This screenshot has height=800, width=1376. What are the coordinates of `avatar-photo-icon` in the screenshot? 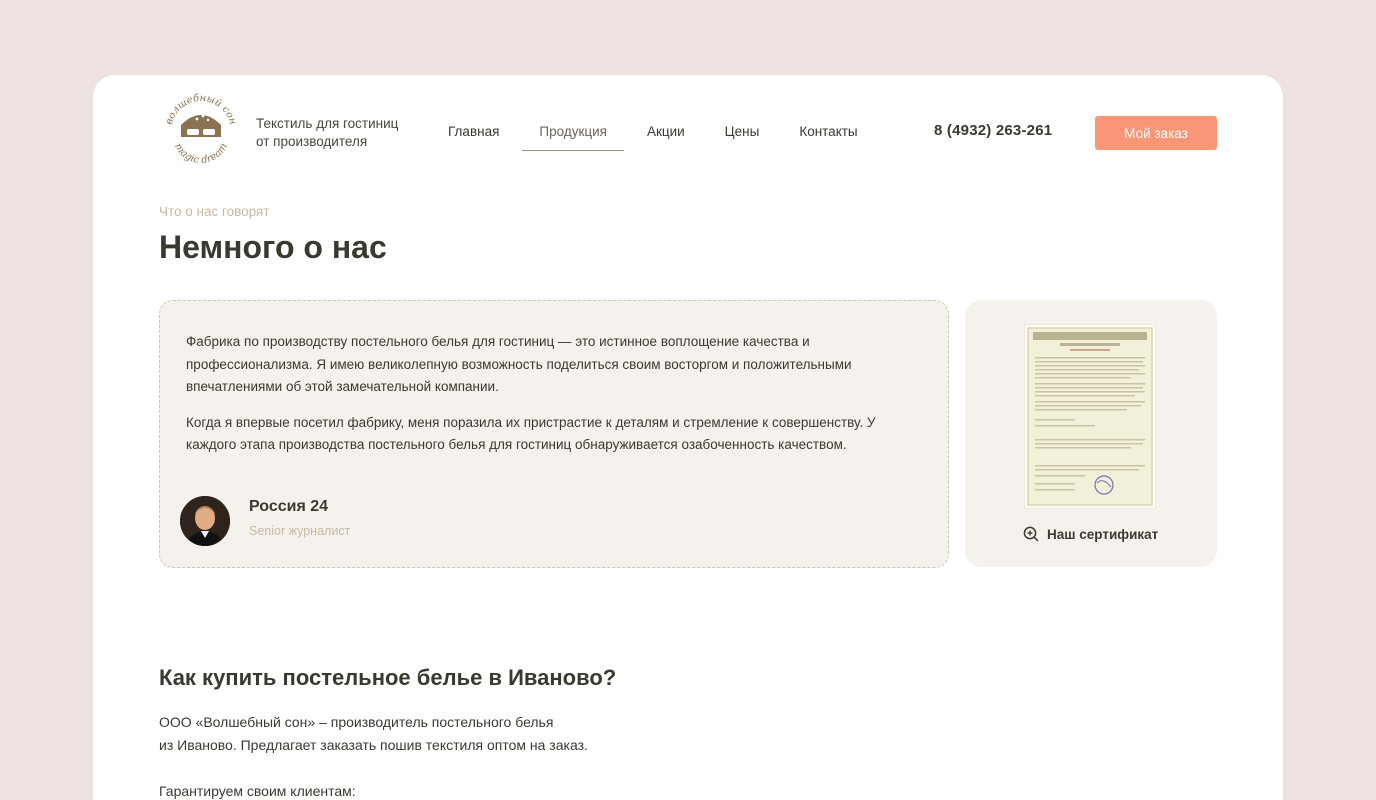 It's located at (205, 521).